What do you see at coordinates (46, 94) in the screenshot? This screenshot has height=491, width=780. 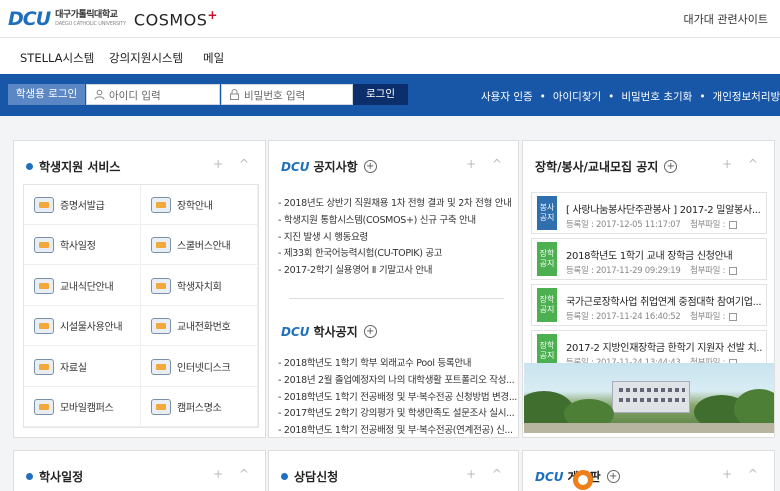 I see `student-login-tab: 학생용 로그인` at bounding box center [46, 94].